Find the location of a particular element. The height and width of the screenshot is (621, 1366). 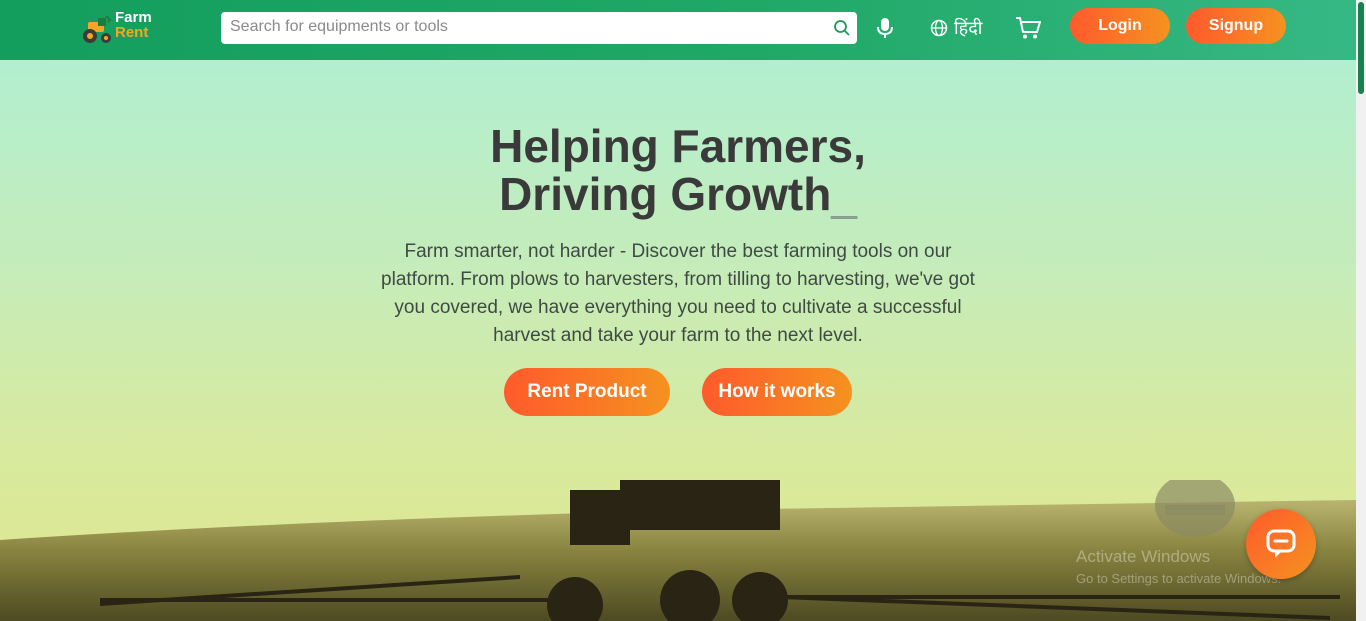

brand-name: Farm Rent is located at coordinates (133, 25).